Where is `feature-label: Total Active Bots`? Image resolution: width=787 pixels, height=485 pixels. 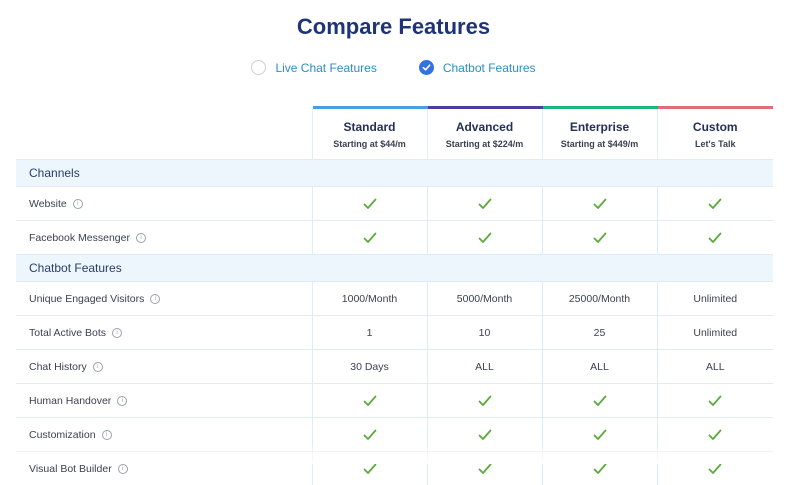
feature-label: Total Active Bots is located at coordinates (67, 333).